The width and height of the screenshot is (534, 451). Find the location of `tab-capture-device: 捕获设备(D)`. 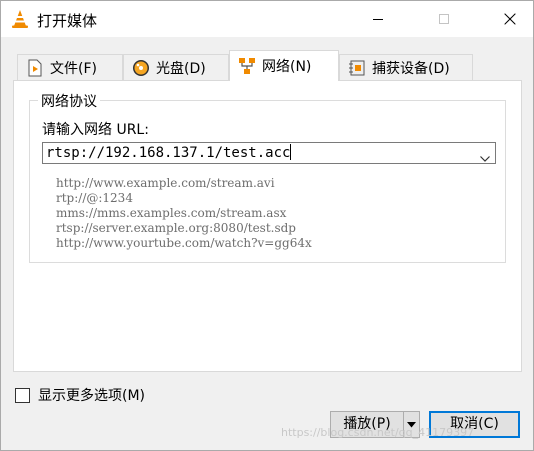

tab-capture-device: 捕获设备(D) is located at coordinates (406, 67).